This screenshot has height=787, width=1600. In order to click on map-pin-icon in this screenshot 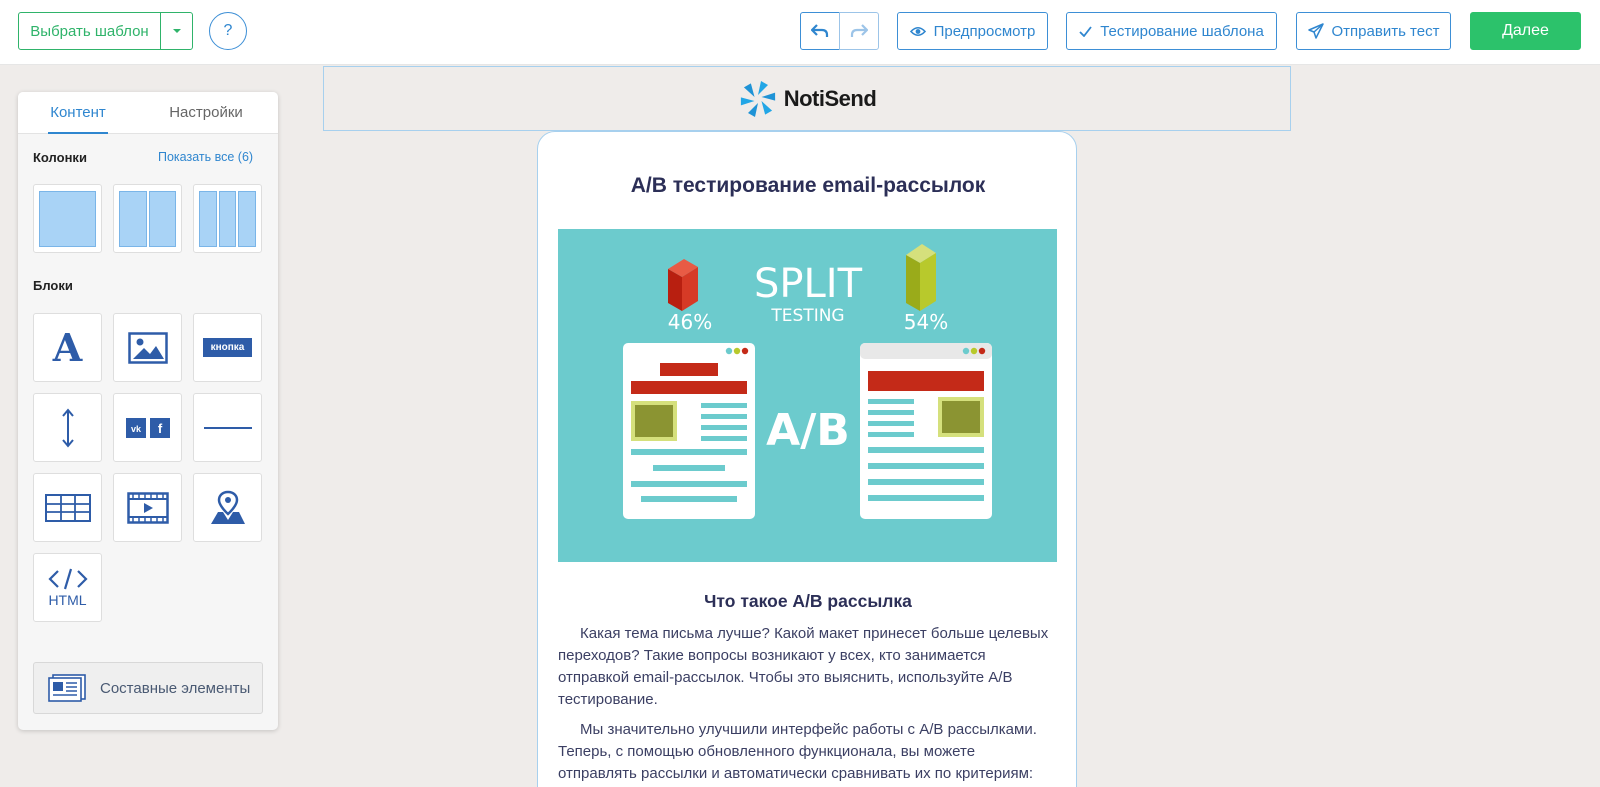, I will do `click(227, 507)`.